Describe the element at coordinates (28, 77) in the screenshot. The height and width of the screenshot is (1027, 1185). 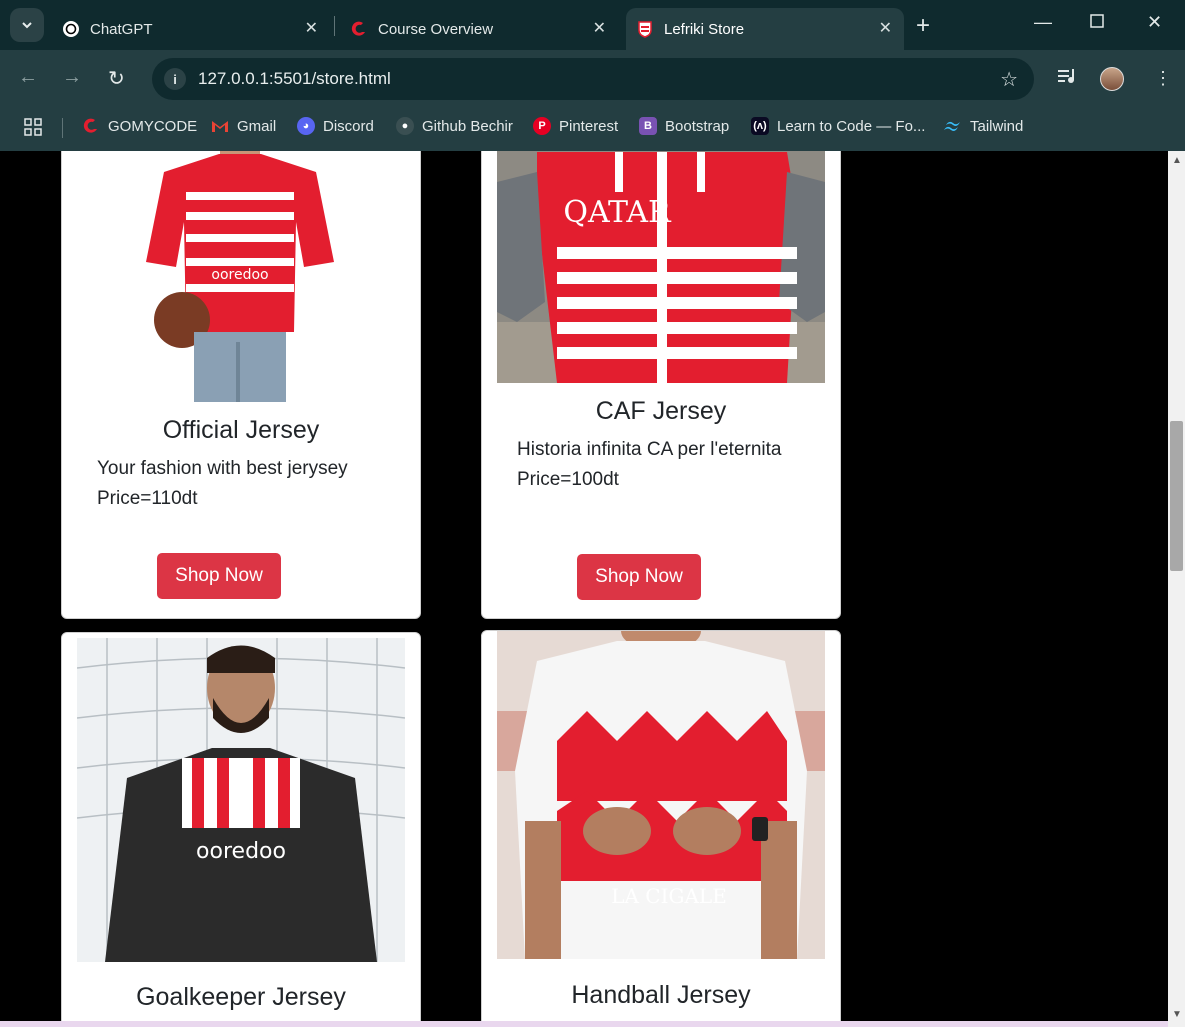
I see `back-arrow-icon: ←` at that location.